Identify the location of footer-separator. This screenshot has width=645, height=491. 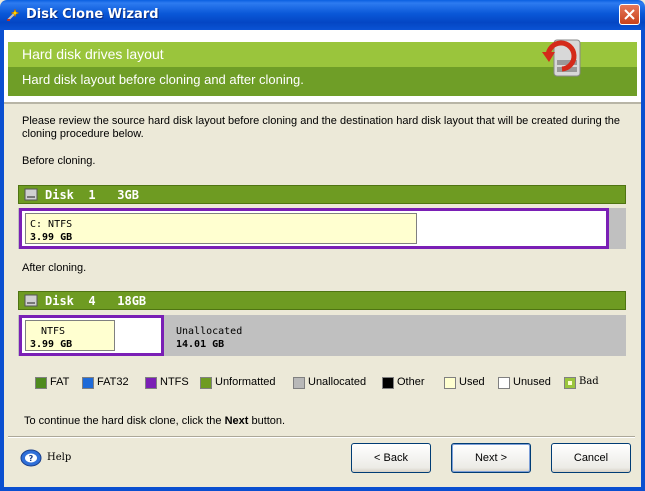
(321, 437).